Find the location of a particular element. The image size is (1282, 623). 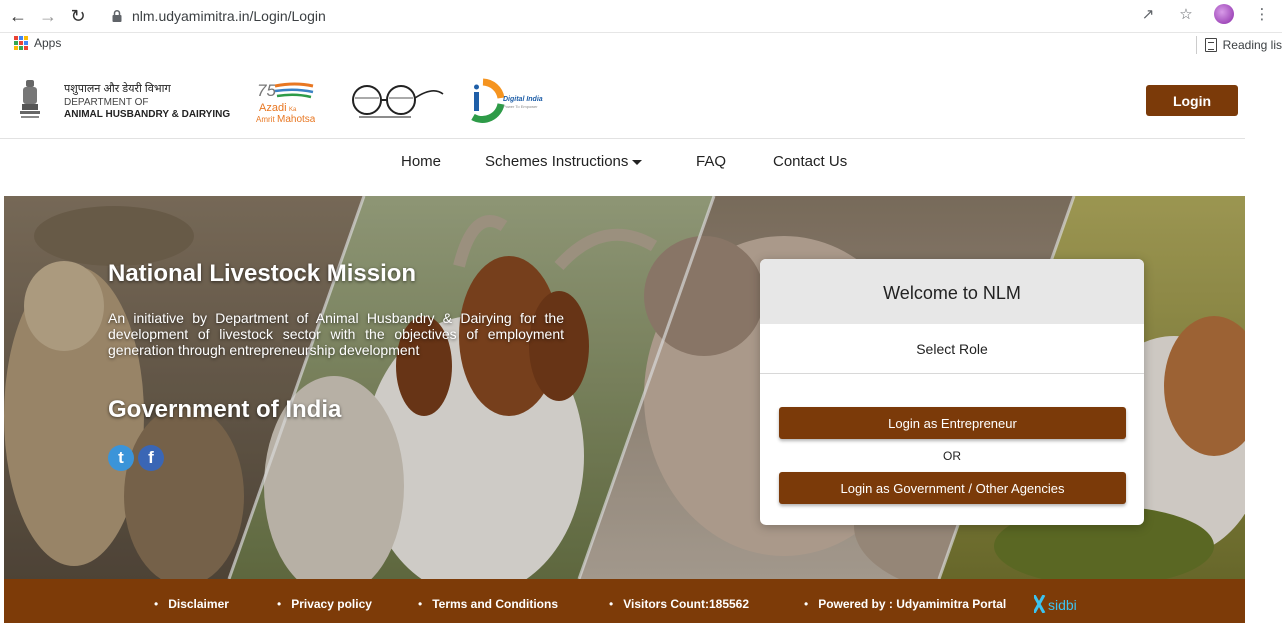

footer-powered-by: • Powered by : Udyamimitra Portal is located at coordinates (905, 604).